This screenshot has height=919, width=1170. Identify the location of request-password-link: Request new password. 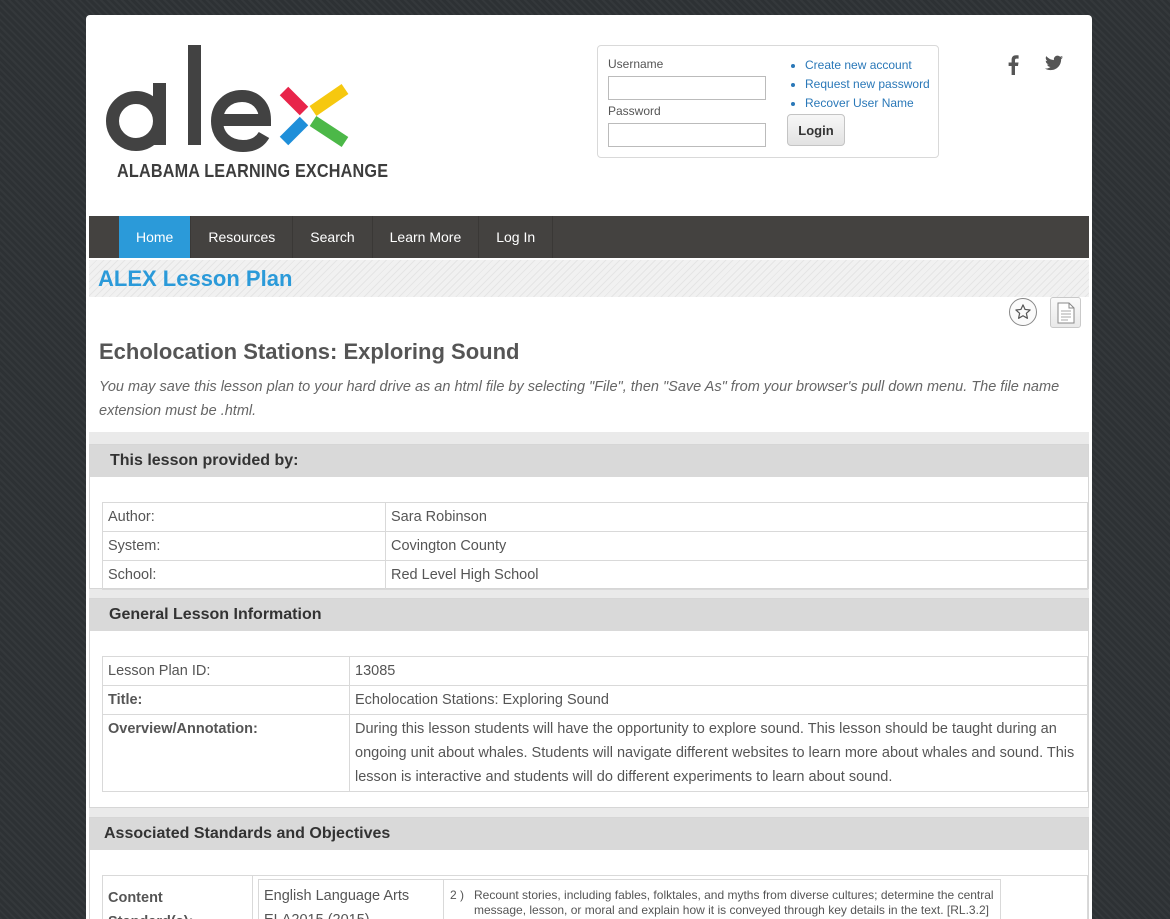
(867, 84).